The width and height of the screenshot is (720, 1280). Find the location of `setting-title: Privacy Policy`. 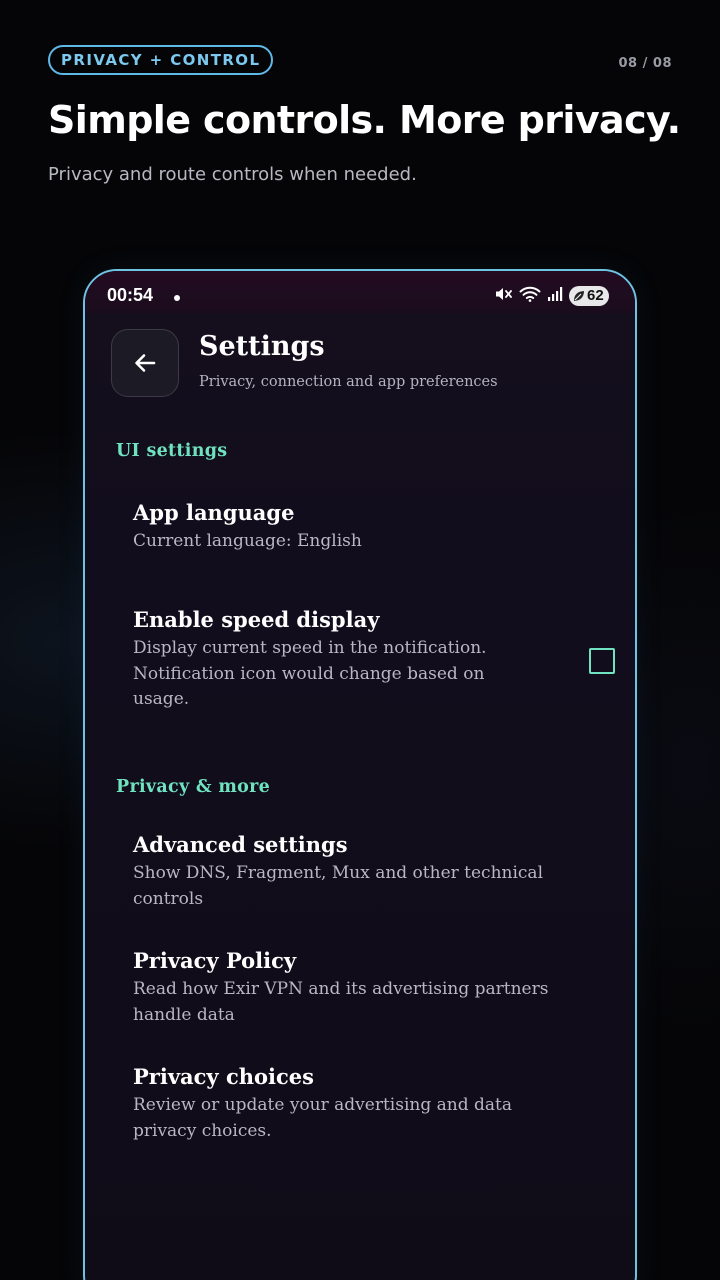

setting-title: Privacy Policy is located at coordinates (215, 960).